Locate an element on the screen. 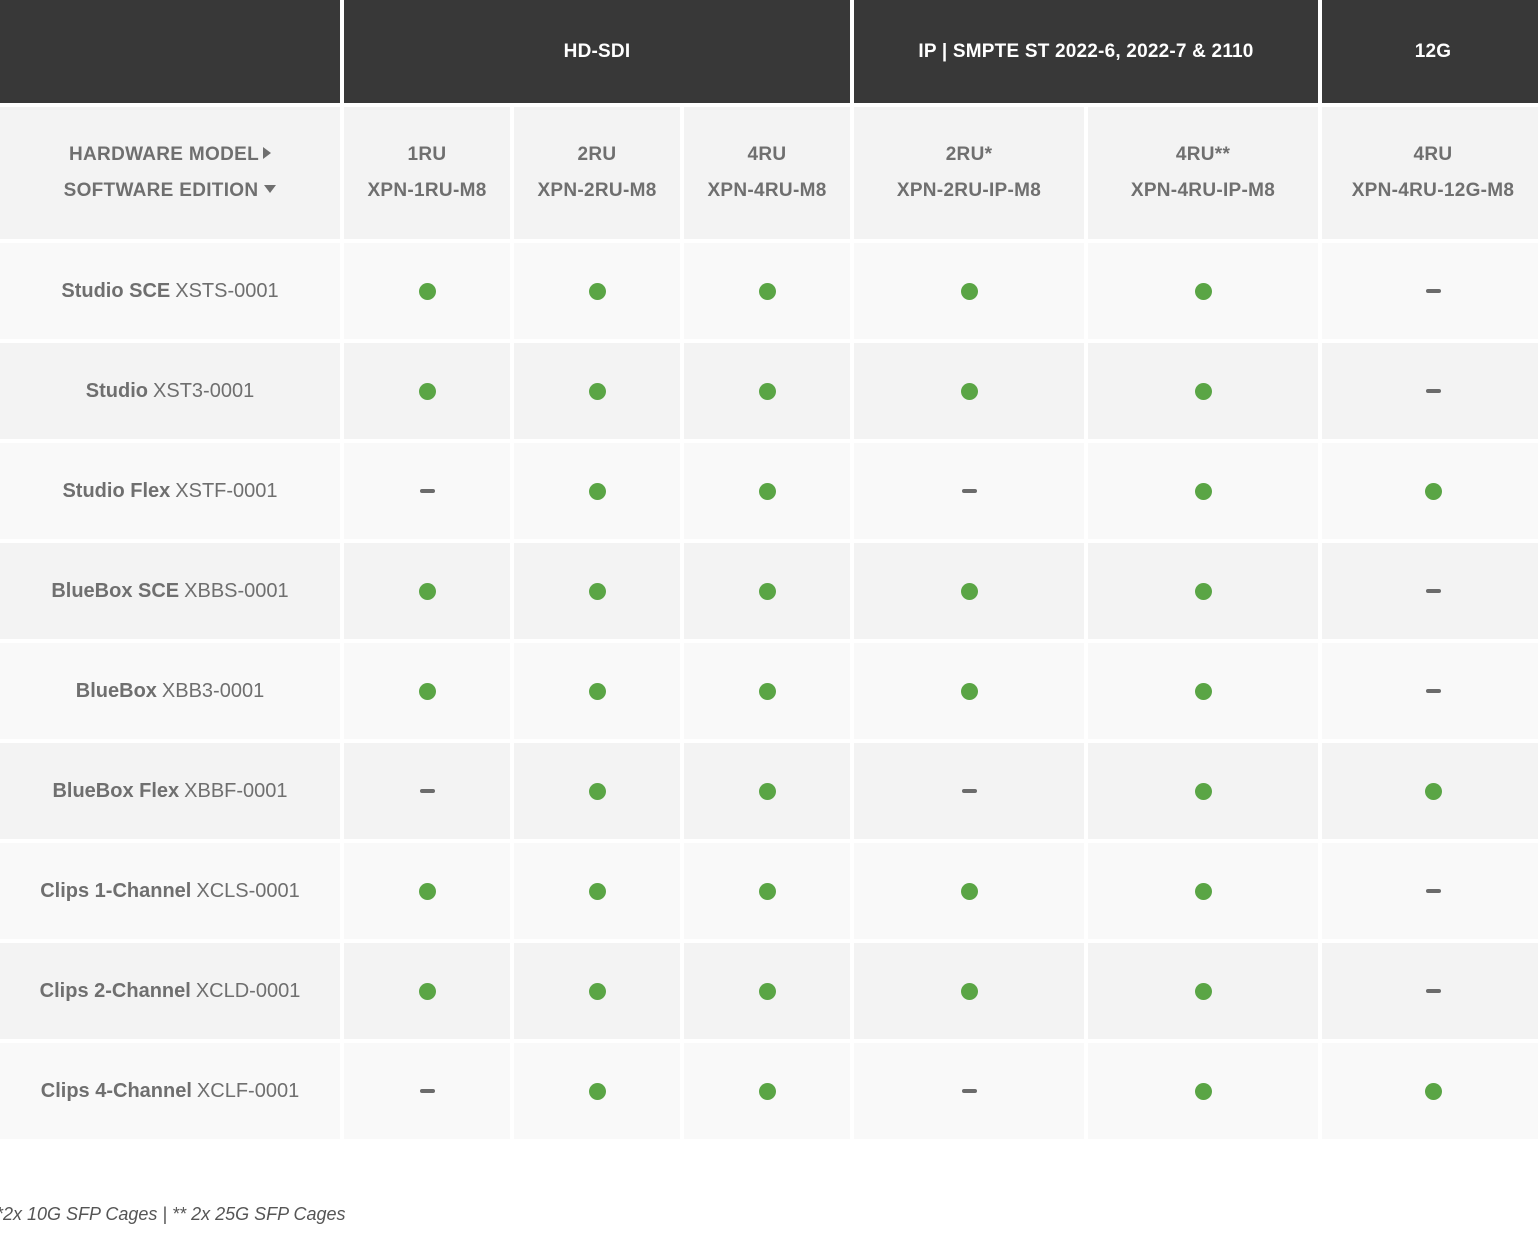 This screenshot has width=1538, height=1248. triangle-right-icon is located at coordinates (266, 153).